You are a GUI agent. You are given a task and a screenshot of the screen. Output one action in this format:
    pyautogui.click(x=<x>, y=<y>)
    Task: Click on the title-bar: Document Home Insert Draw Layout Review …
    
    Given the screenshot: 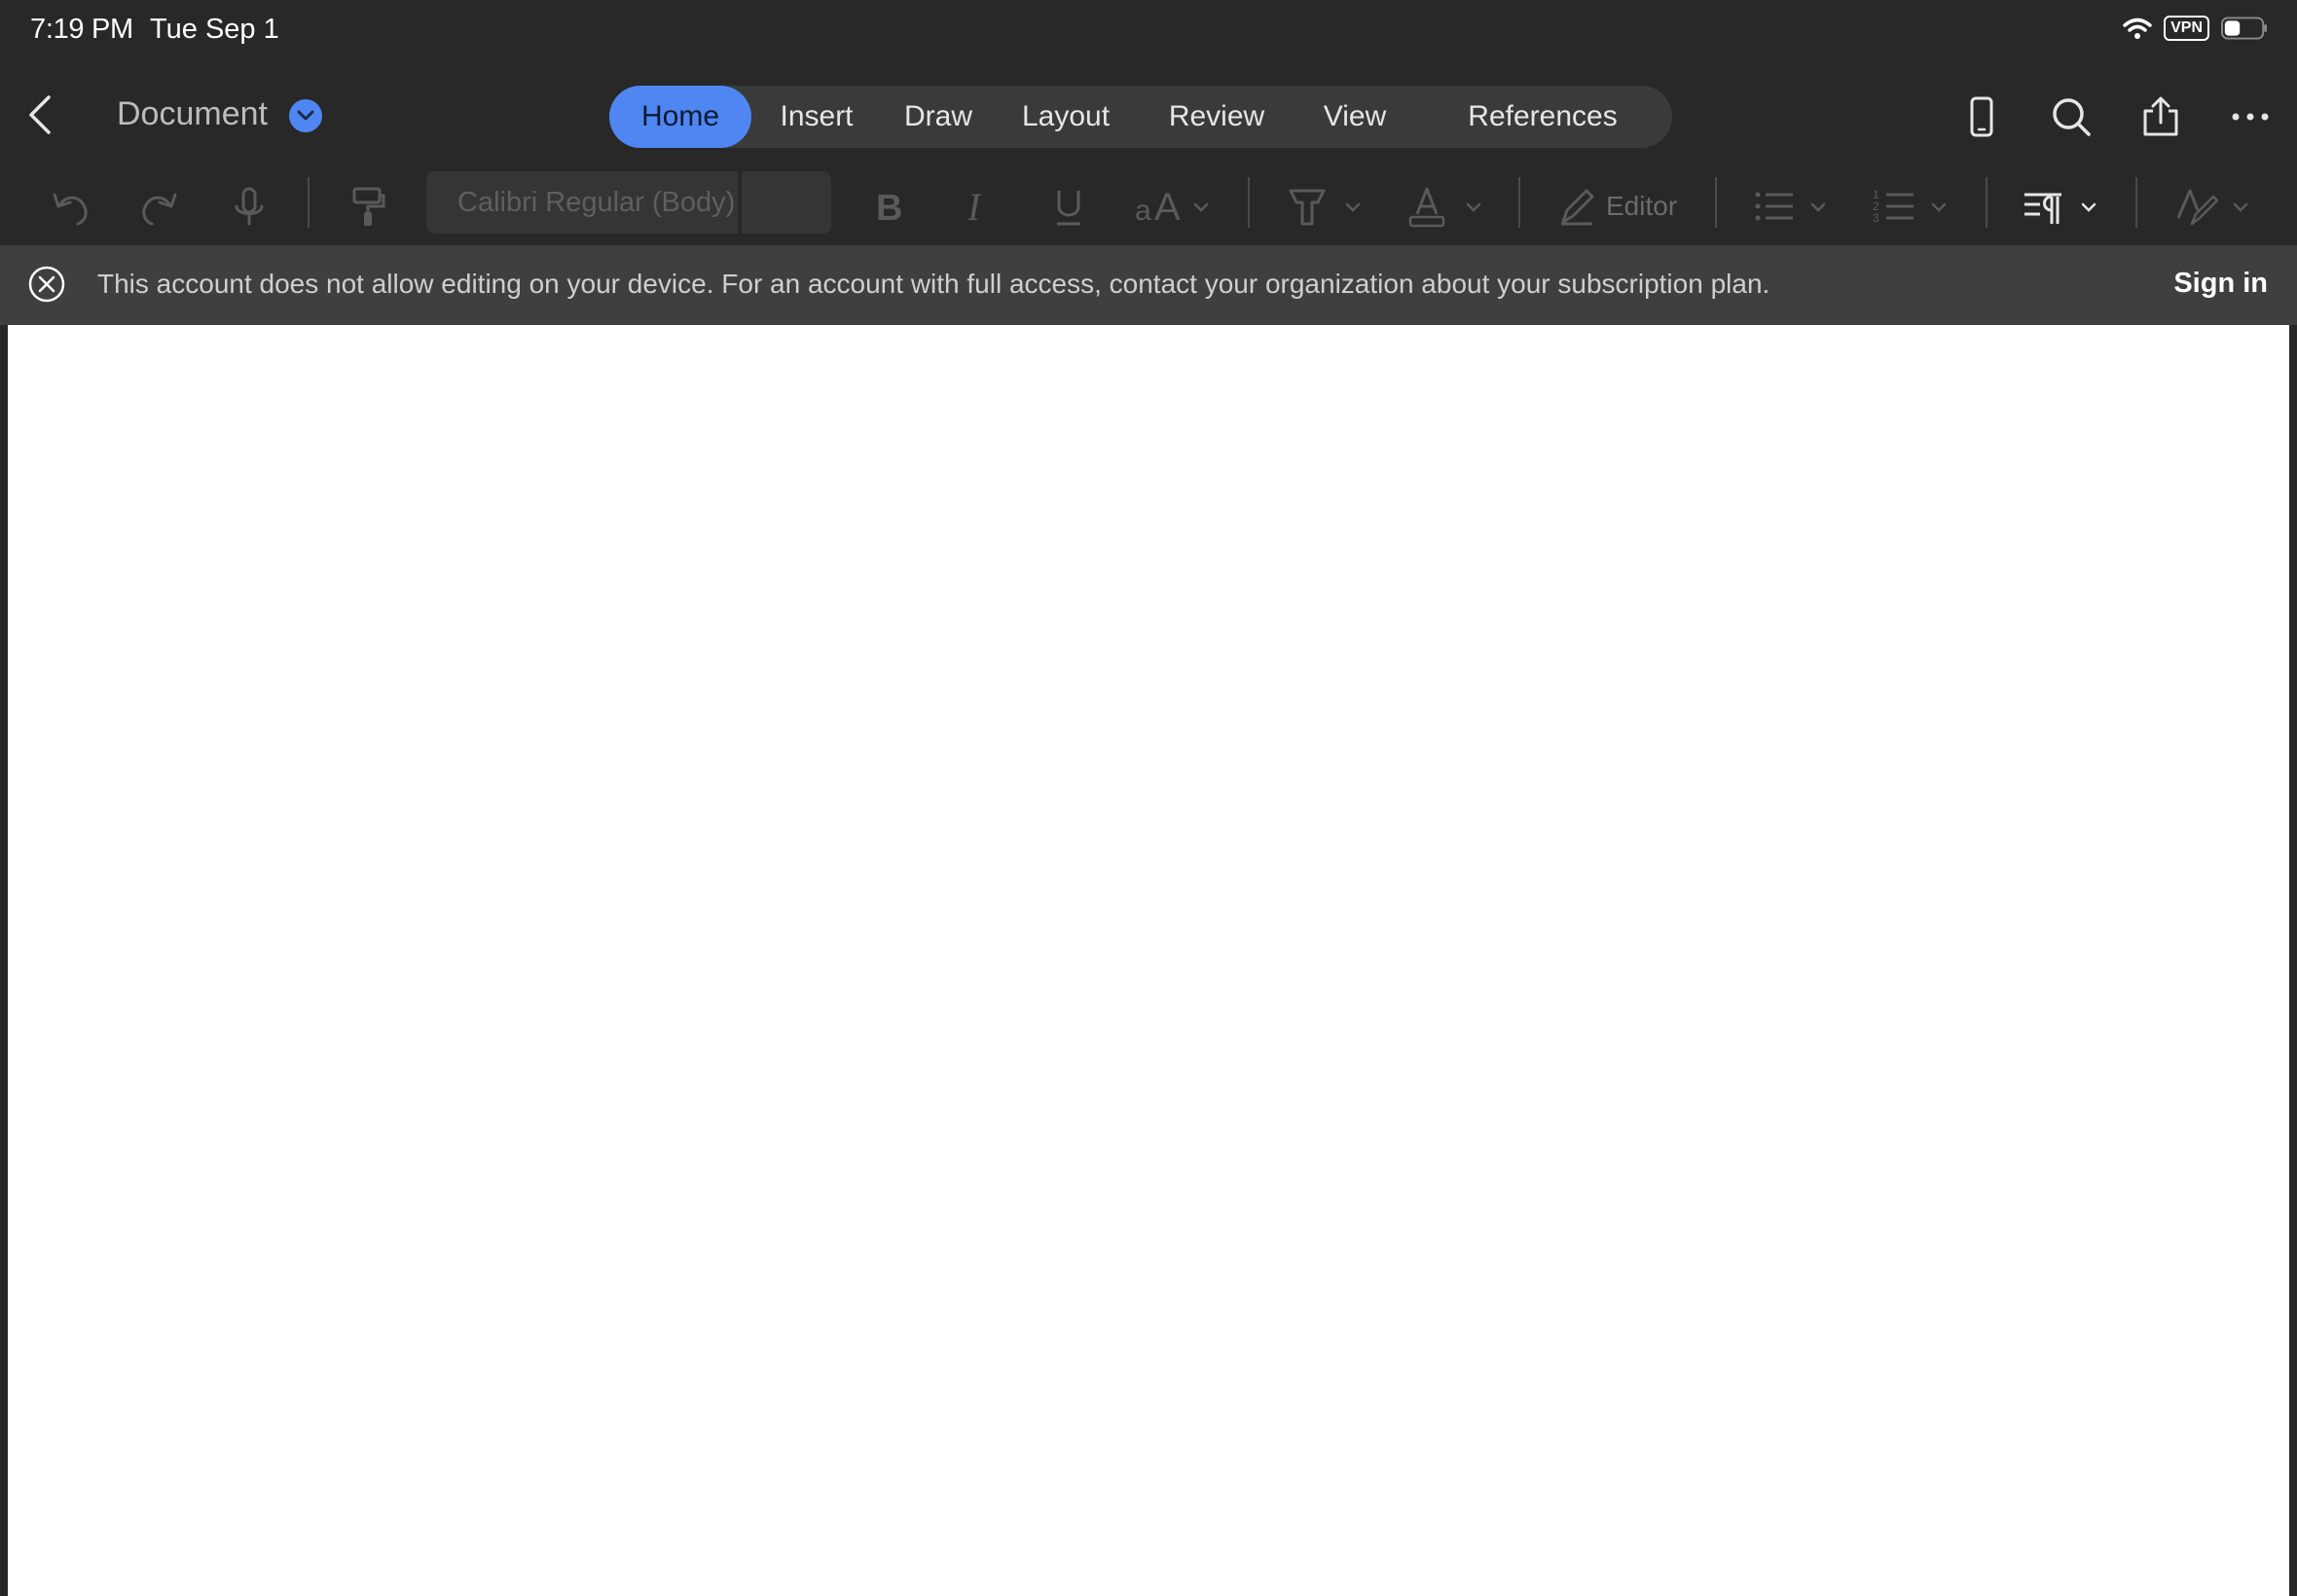 What is the action you would take?
    pyautogui.click(x=1148, y=116)
    